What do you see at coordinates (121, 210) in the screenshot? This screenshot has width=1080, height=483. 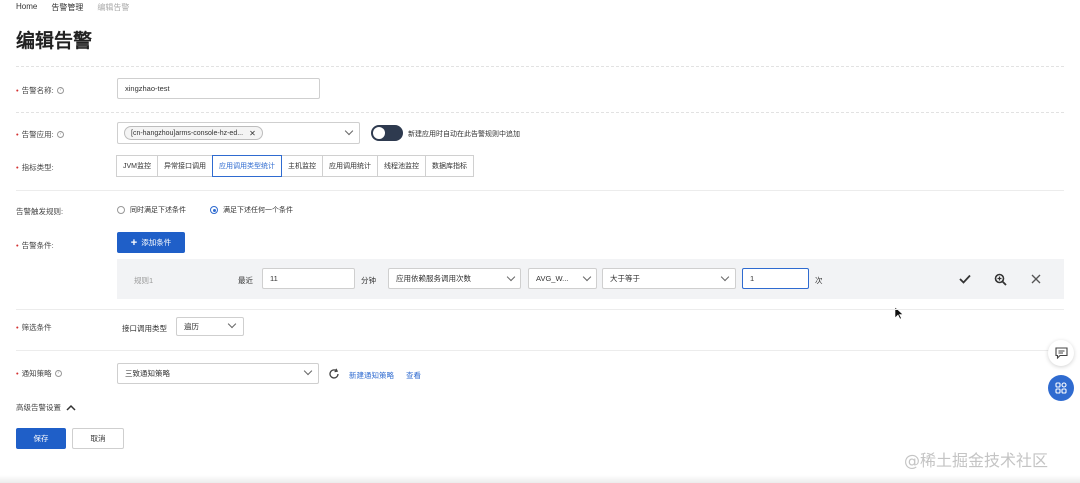 I see `radio-circle` at bounding box center [121, 210].